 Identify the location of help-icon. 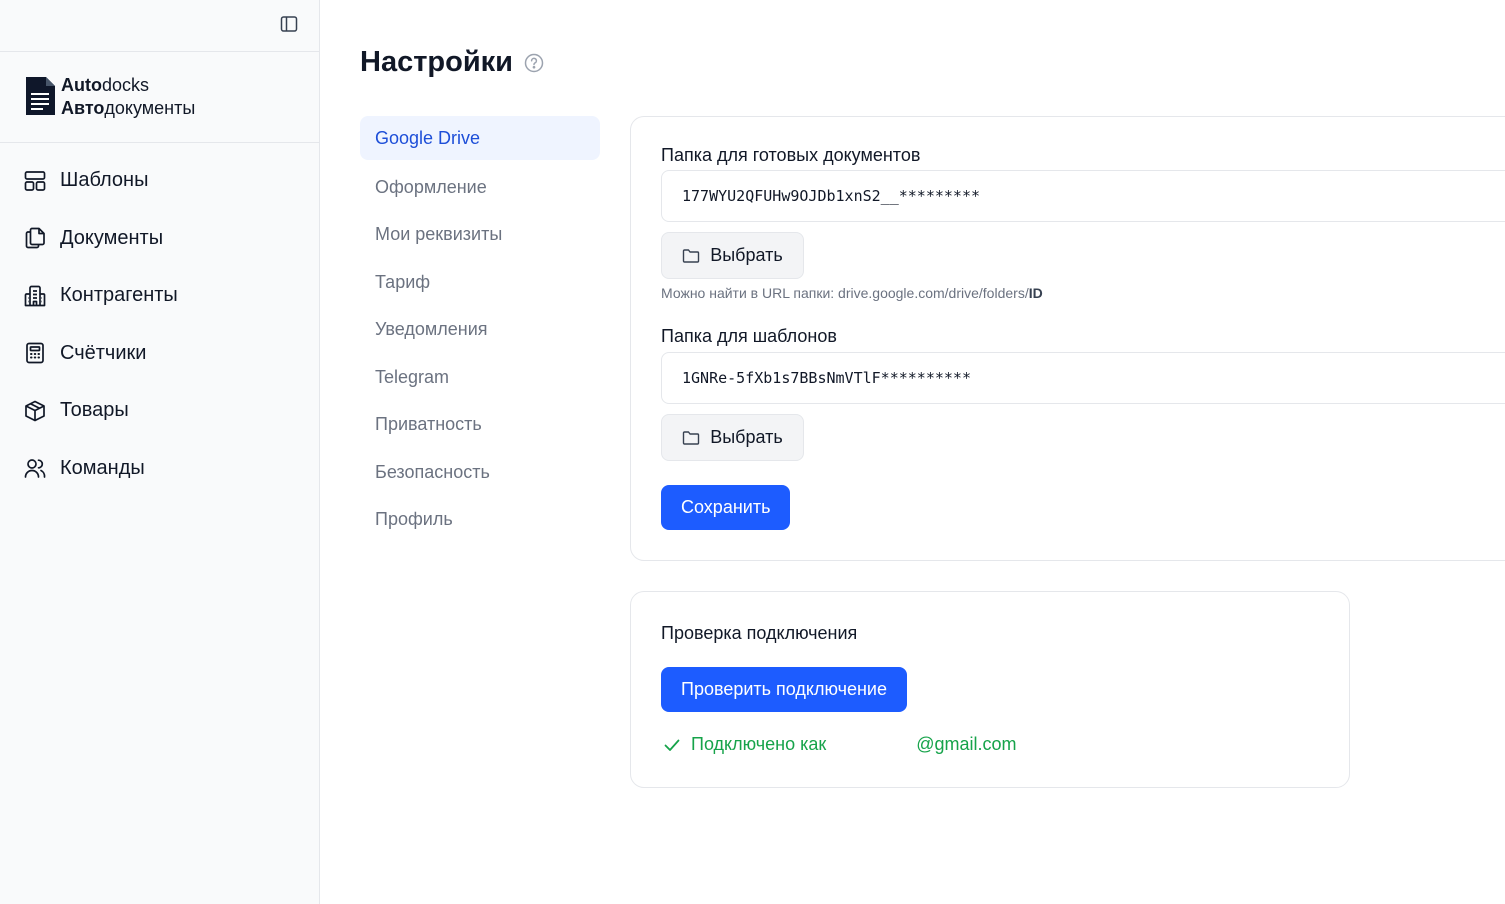
(534, 63).